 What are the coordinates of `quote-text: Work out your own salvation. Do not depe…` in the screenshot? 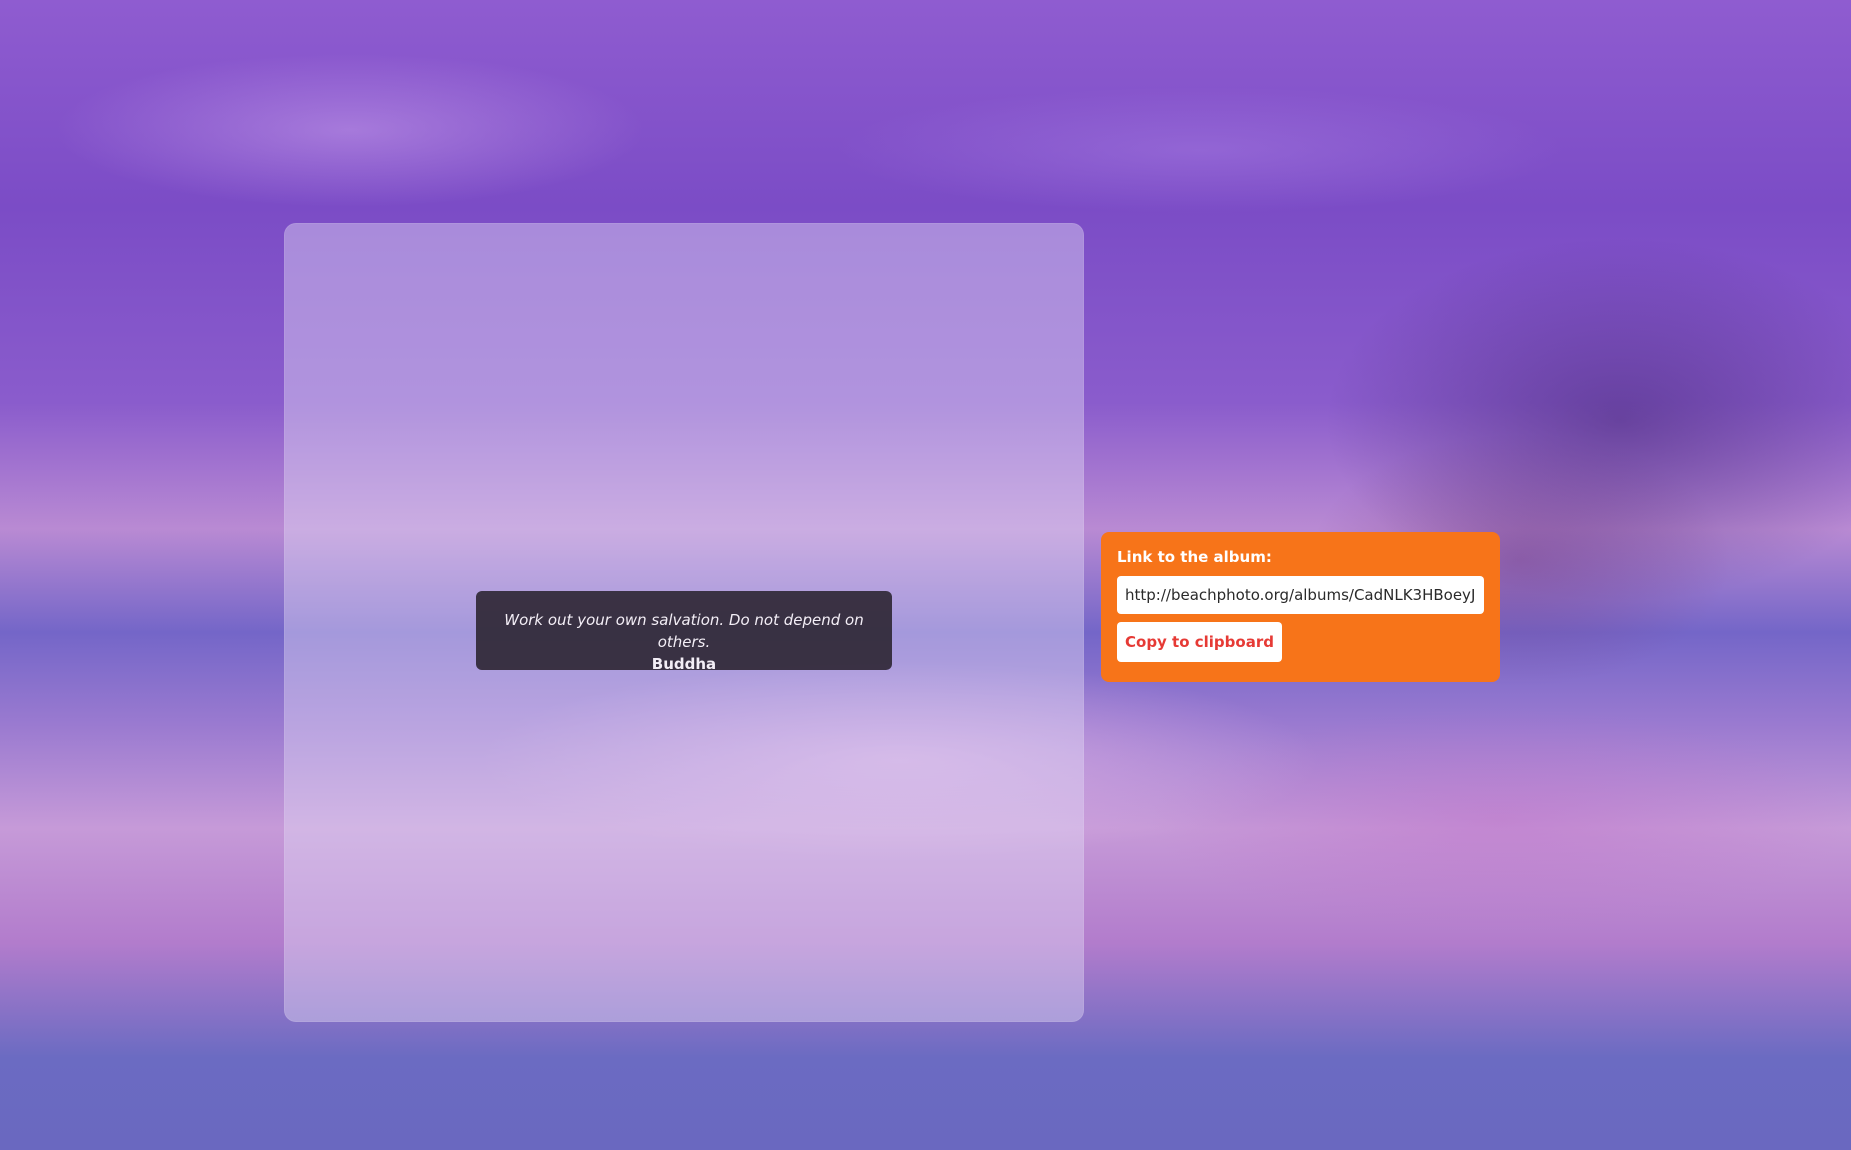 It's located at (684, 631).